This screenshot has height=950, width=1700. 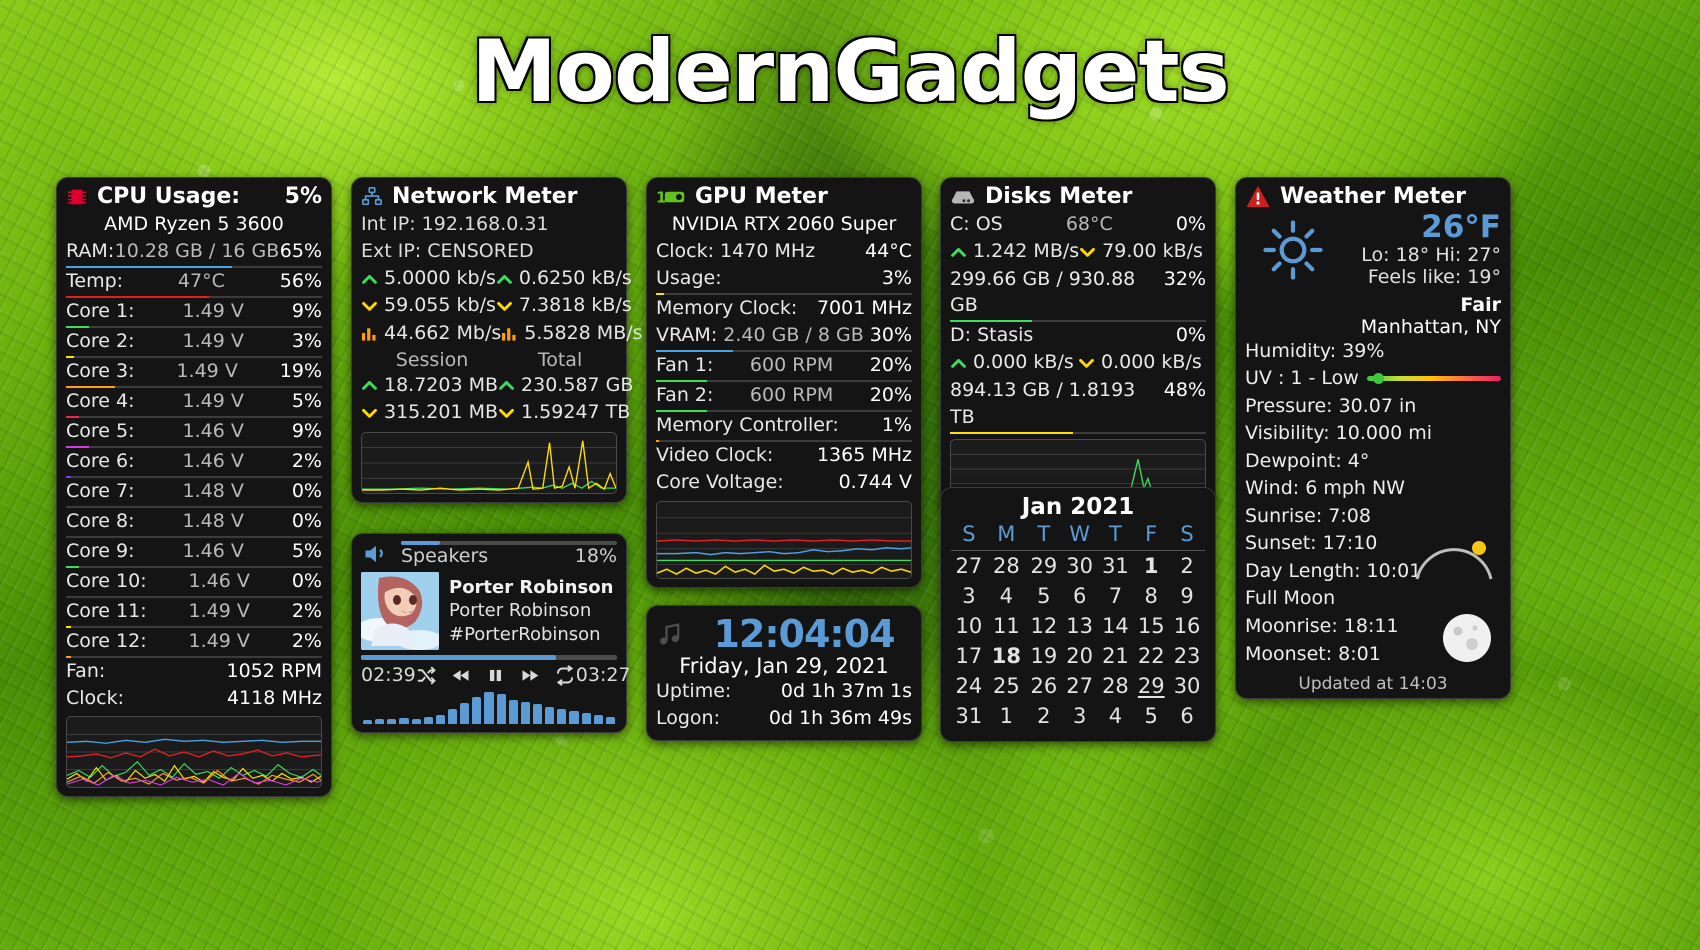 What do you see at coordinates (1116, 596) in the screenshot?
I see `calendar-day-cell: 7` at bounding box center [1116, 596].